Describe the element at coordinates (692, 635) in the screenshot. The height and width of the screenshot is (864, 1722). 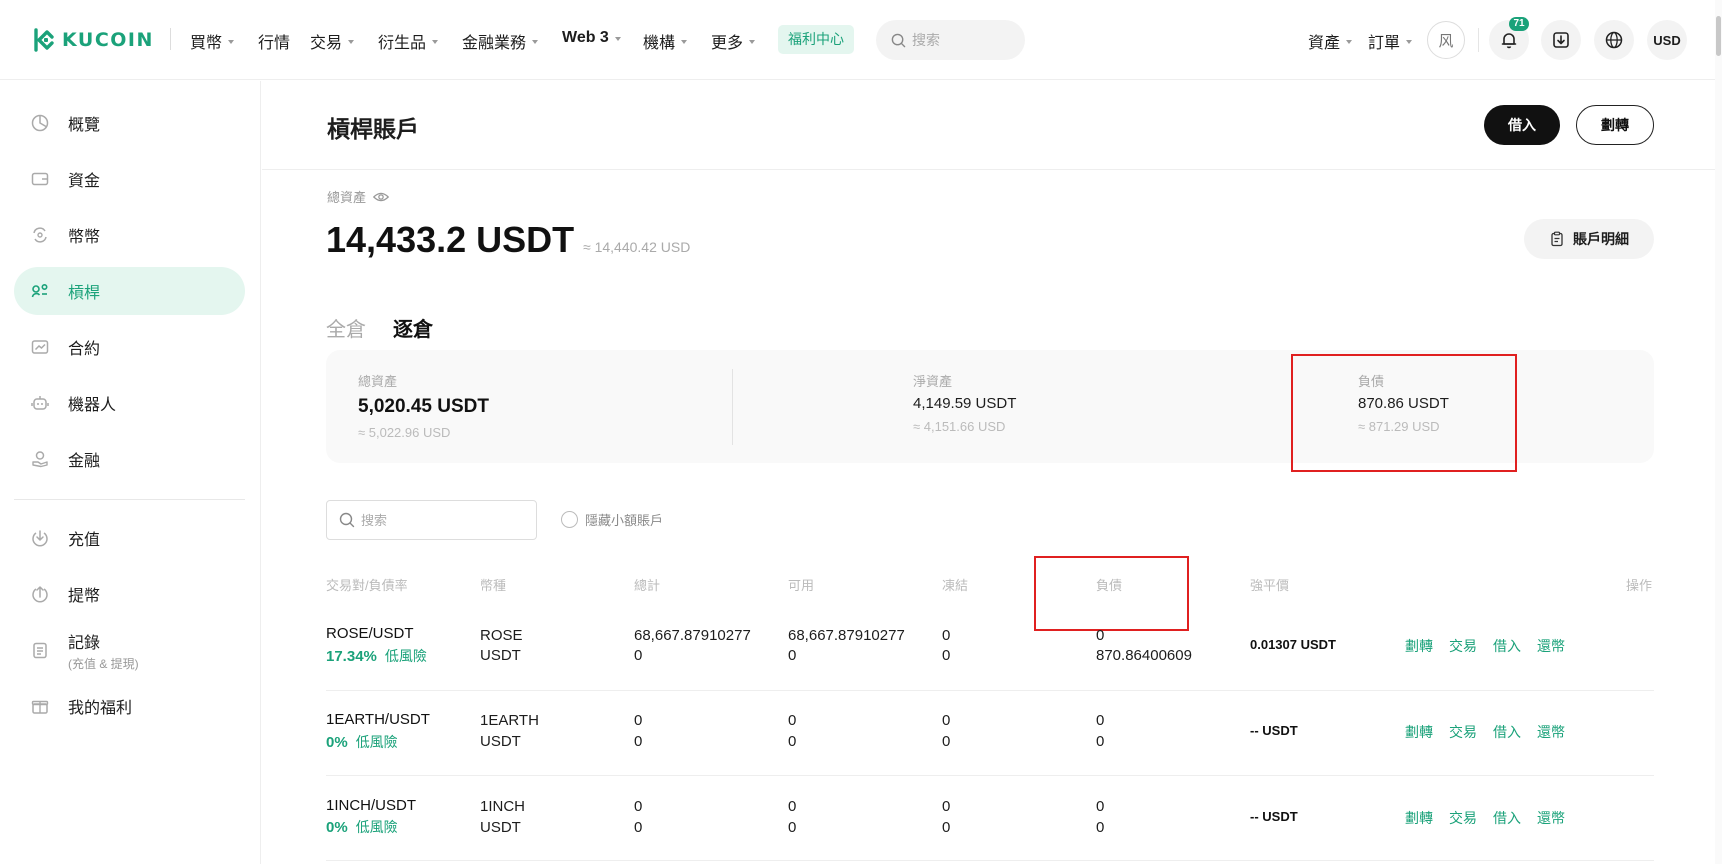
I see `row-total-base: 68,667.87910277` at that location.